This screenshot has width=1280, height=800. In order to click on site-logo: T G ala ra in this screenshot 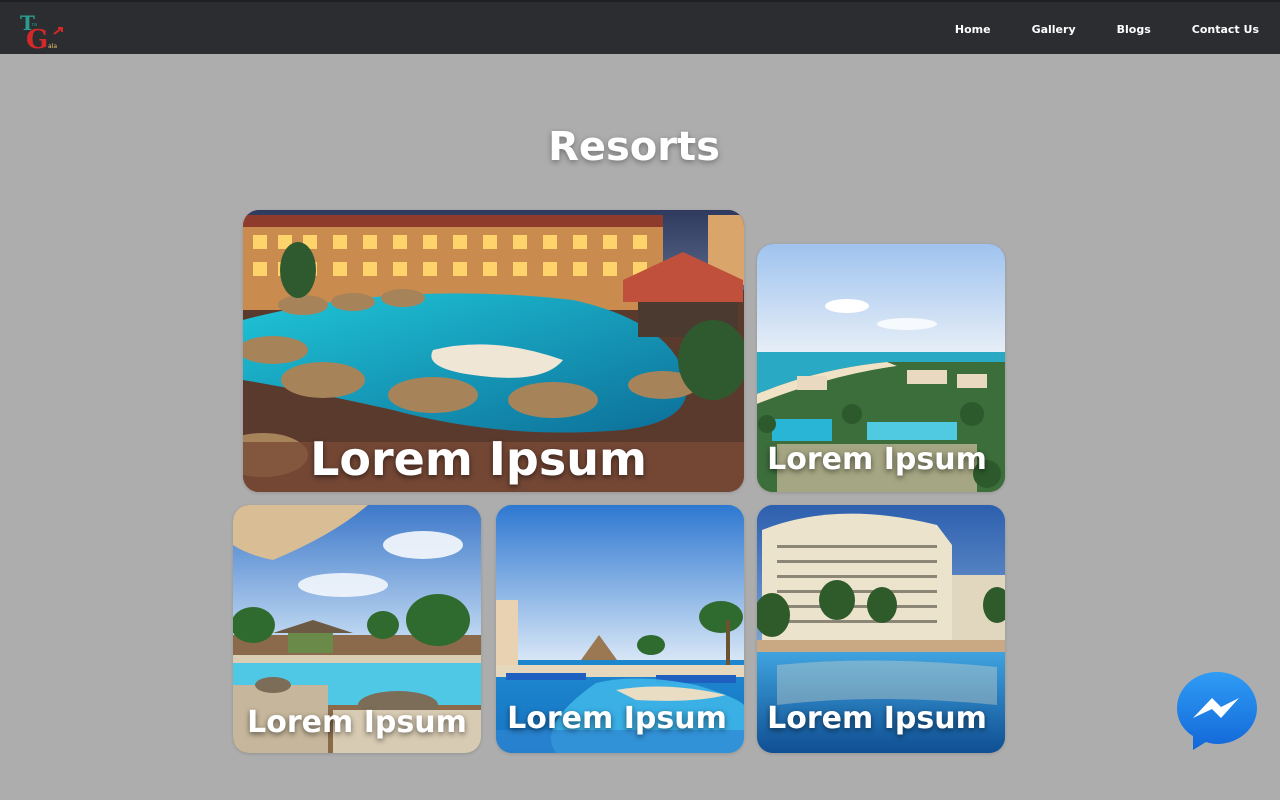, I will do `click(43, 32)`.